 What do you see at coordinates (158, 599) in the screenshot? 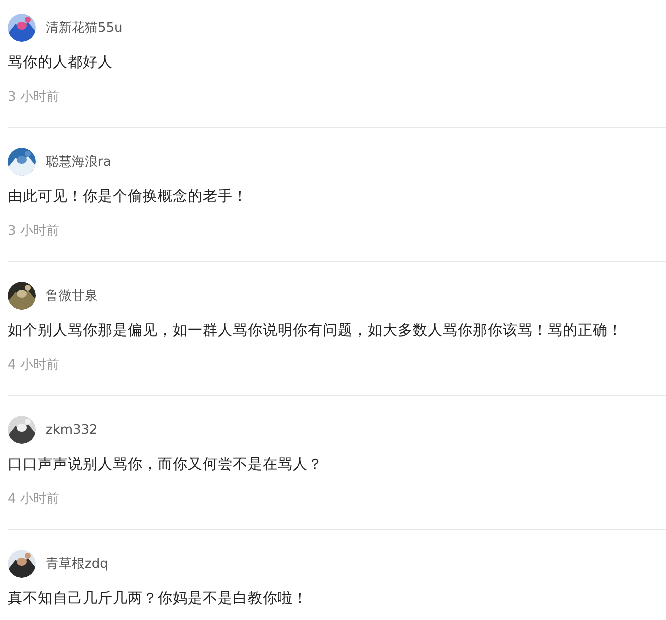
I see `comment-text: 真不知自己几斤几两？你妈是不是白教你啦！` at bounding box center [158, 599].